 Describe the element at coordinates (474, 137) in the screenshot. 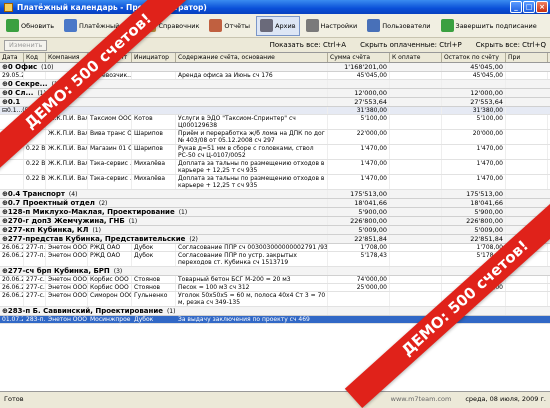

I see `table-cell: 20'000,00` at that location.